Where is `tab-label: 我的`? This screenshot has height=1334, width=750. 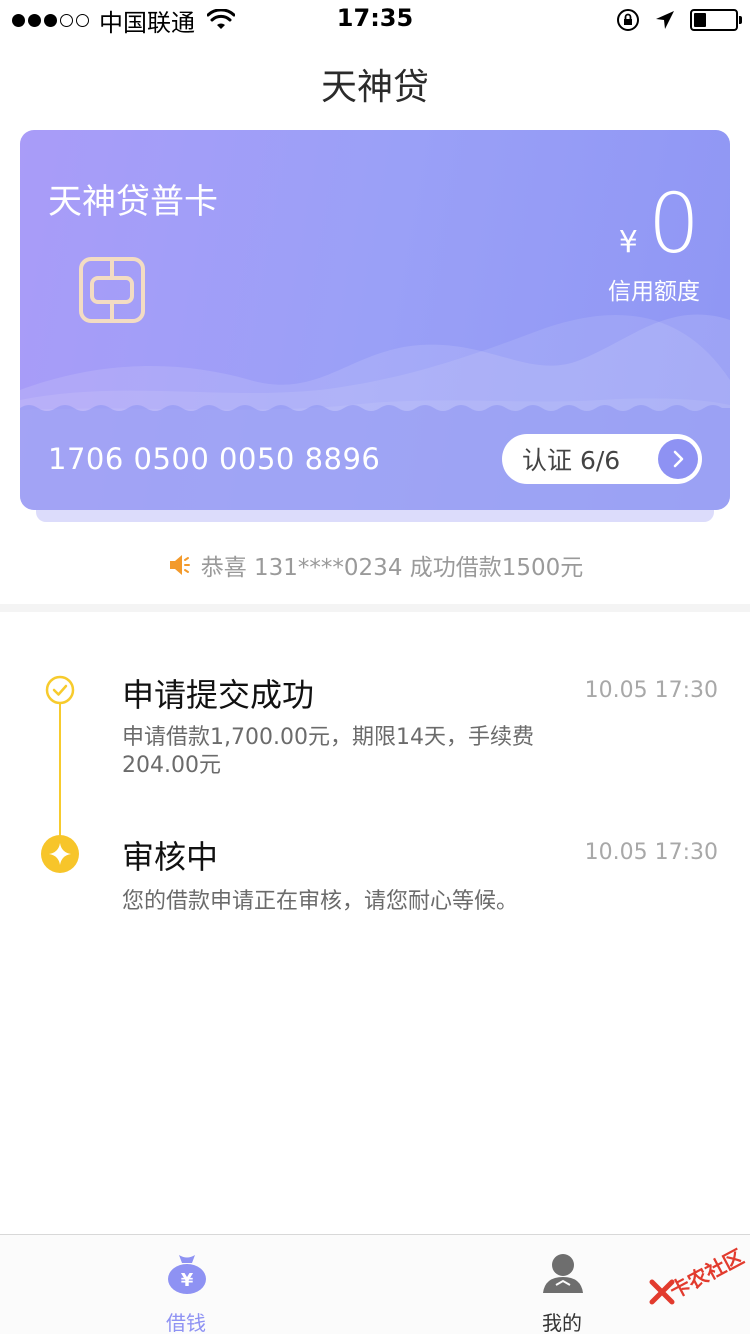 tab-label: 我的 is located at coordinates (562, 1322).